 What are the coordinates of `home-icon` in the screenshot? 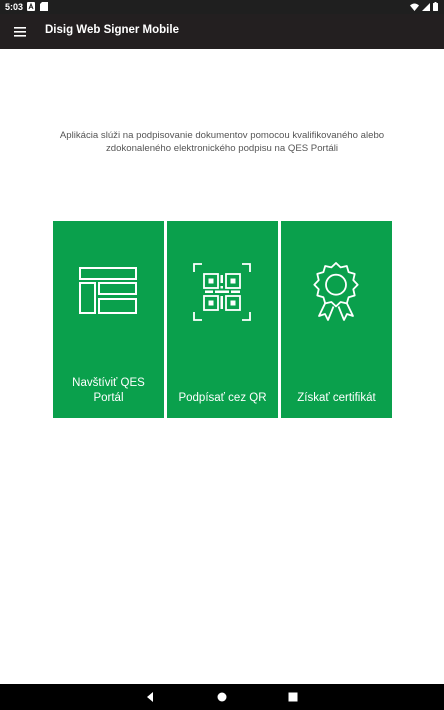 It's located at (222, 697).